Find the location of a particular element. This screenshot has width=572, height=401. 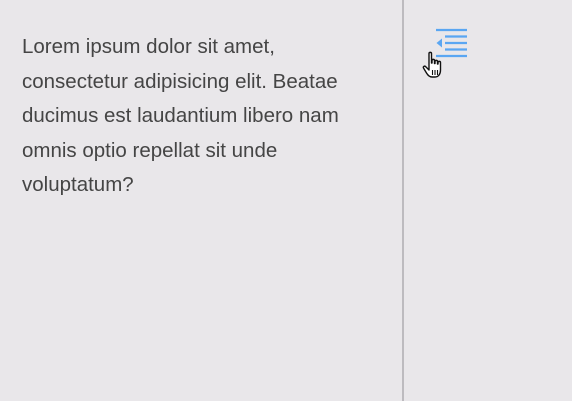

outdent-icon is located at coordinates (451, 43).